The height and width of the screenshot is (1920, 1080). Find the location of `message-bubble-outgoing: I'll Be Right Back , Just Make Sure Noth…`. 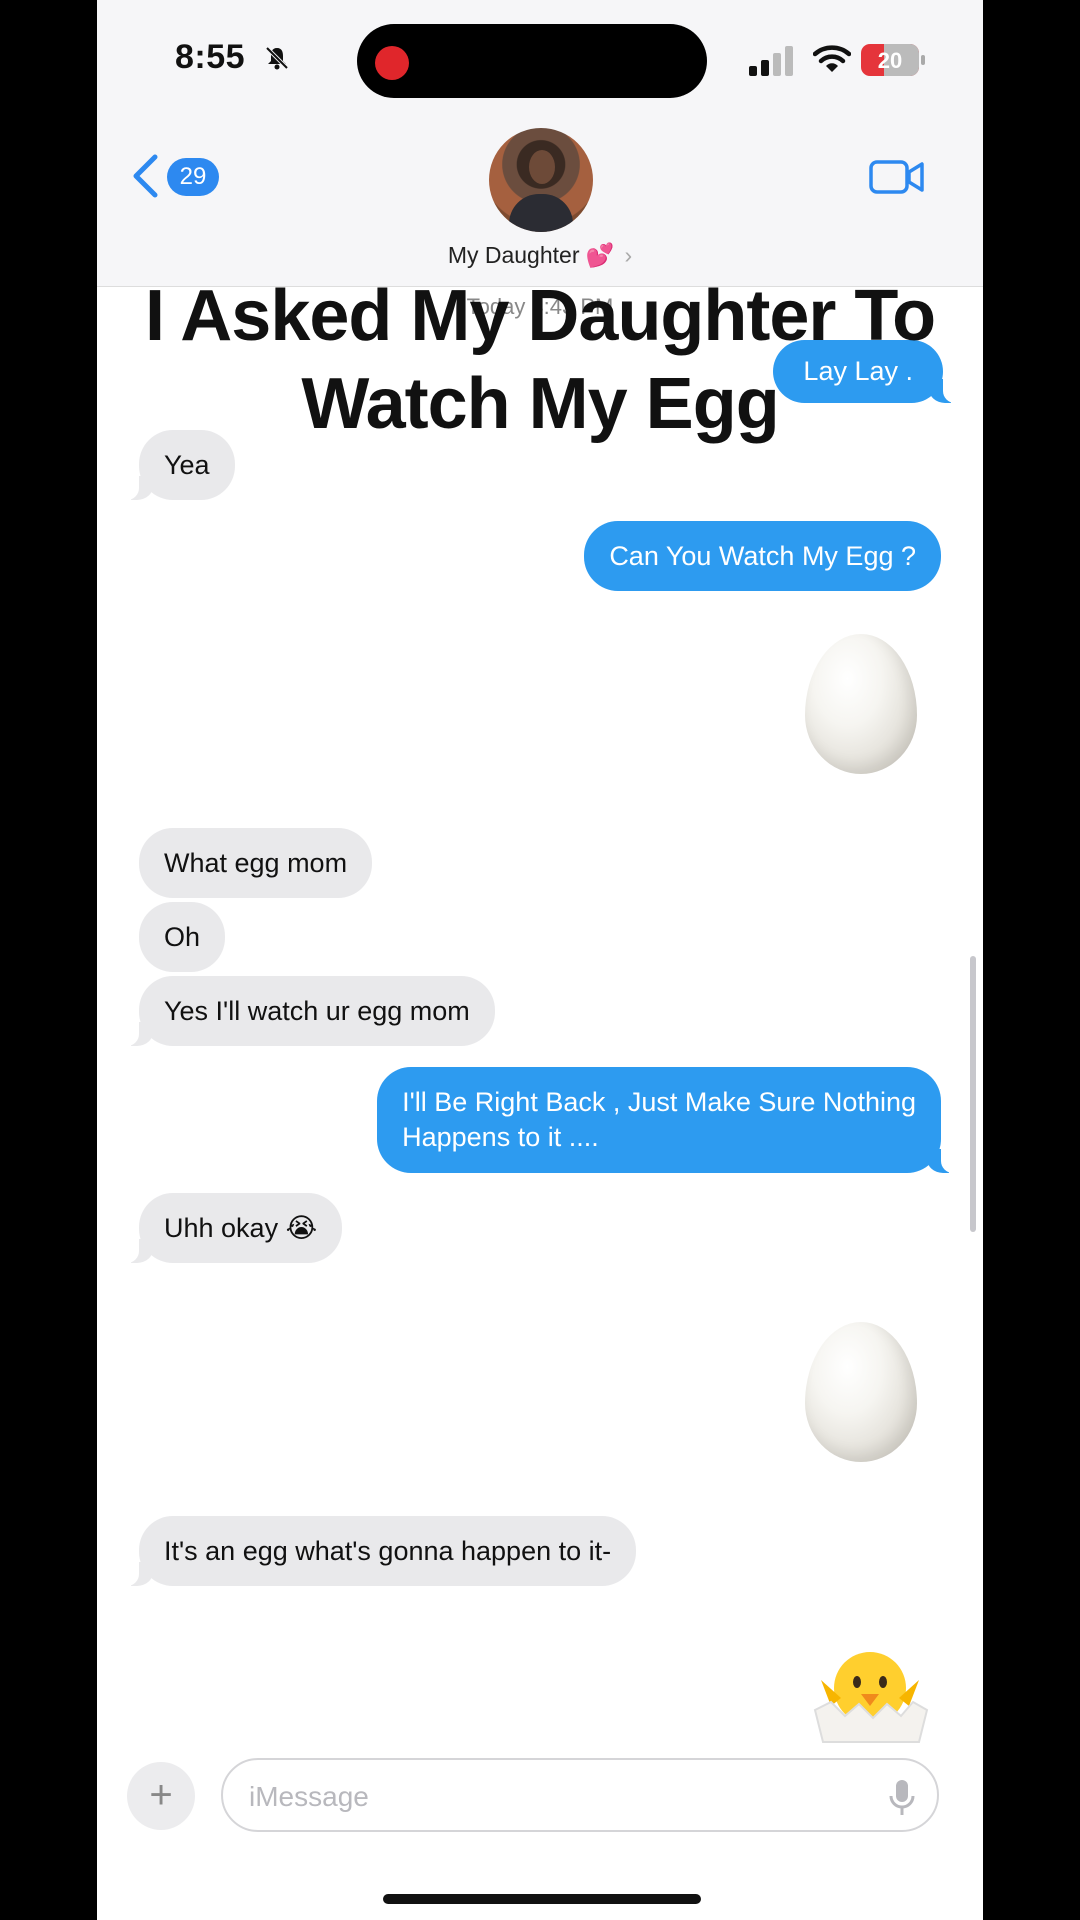

message-bubble-outgoing: I'll Be Right Back , Just Make Sure Noth… is located at coordinates (670, 1120).